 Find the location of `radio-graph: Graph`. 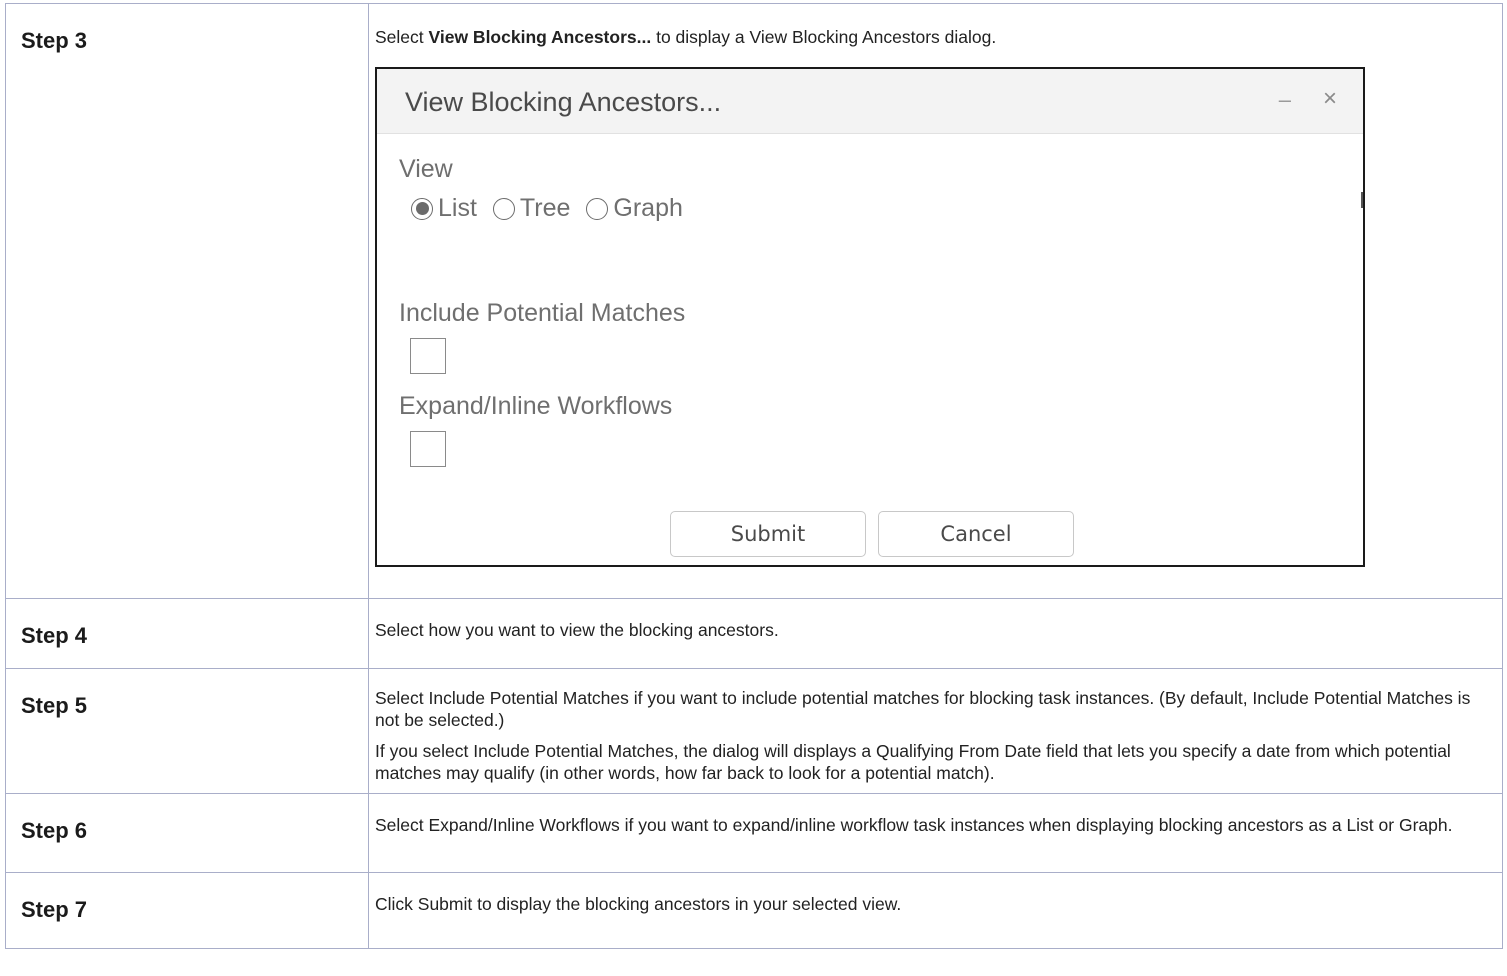

radio-graph: Graph is located at coordinates (634, 208).